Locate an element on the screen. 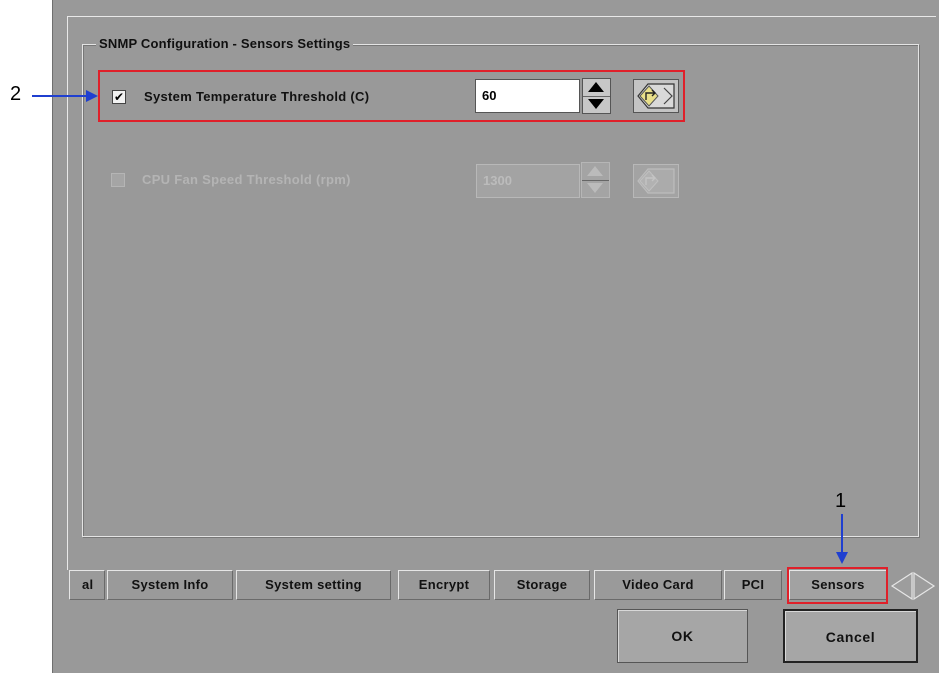 This screenshot has width=939, height=673. tab-system-info: System Info is located at coordinates (170, 585).